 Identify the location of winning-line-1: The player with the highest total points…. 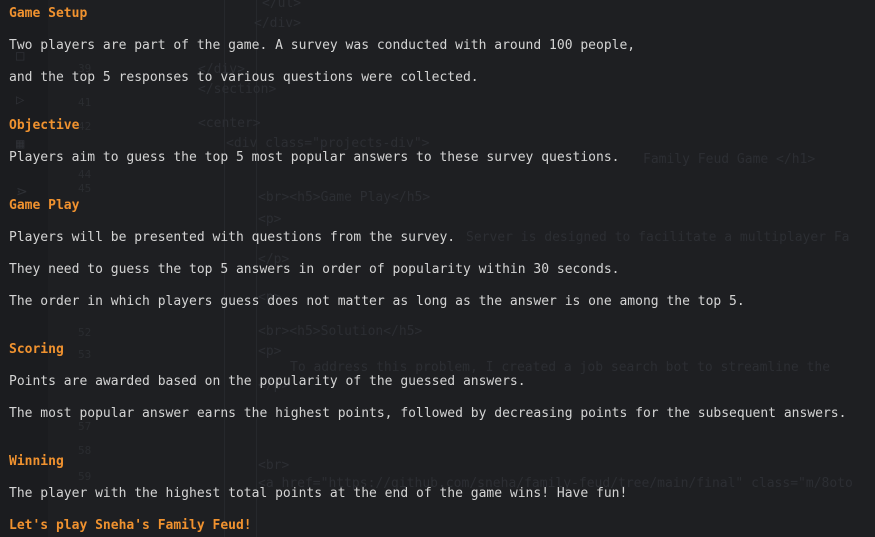
(318, 493).